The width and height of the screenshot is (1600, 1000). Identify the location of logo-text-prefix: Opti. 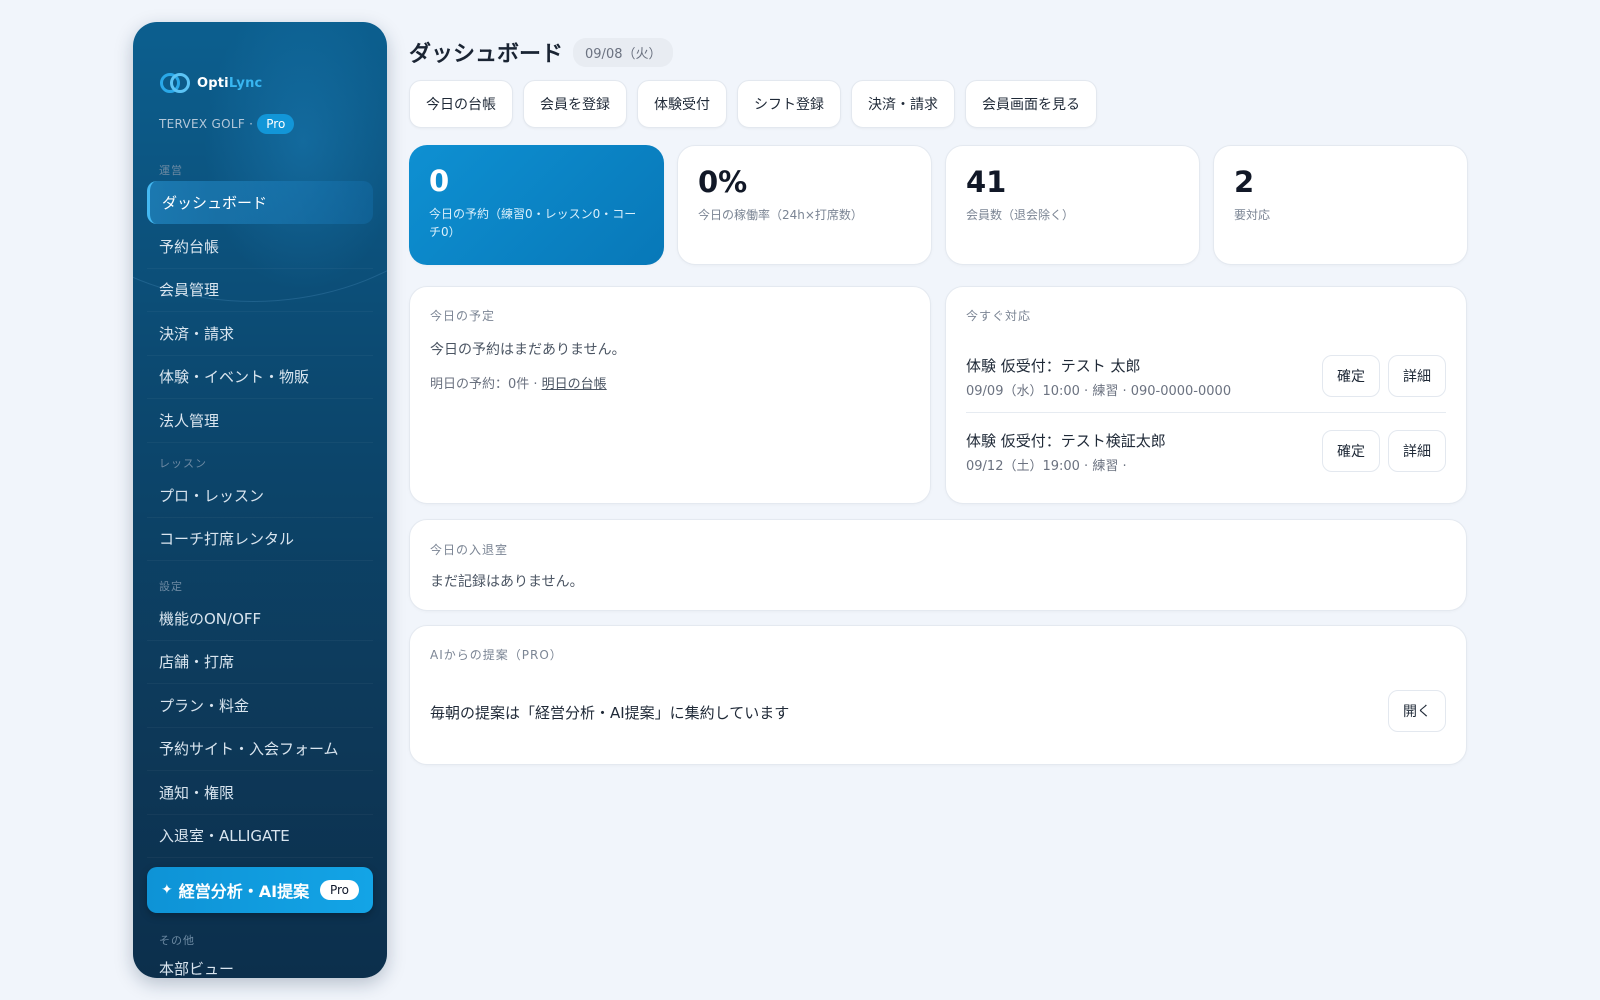
(213, 83).